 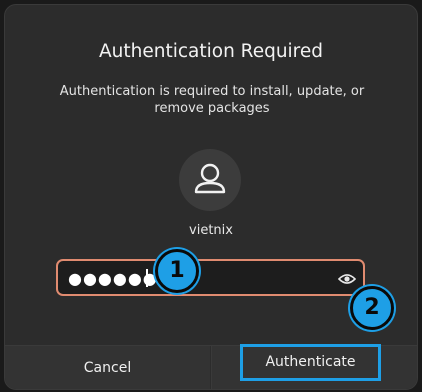 I want to click on username-label: vietnix, so click(x=211, y=230).